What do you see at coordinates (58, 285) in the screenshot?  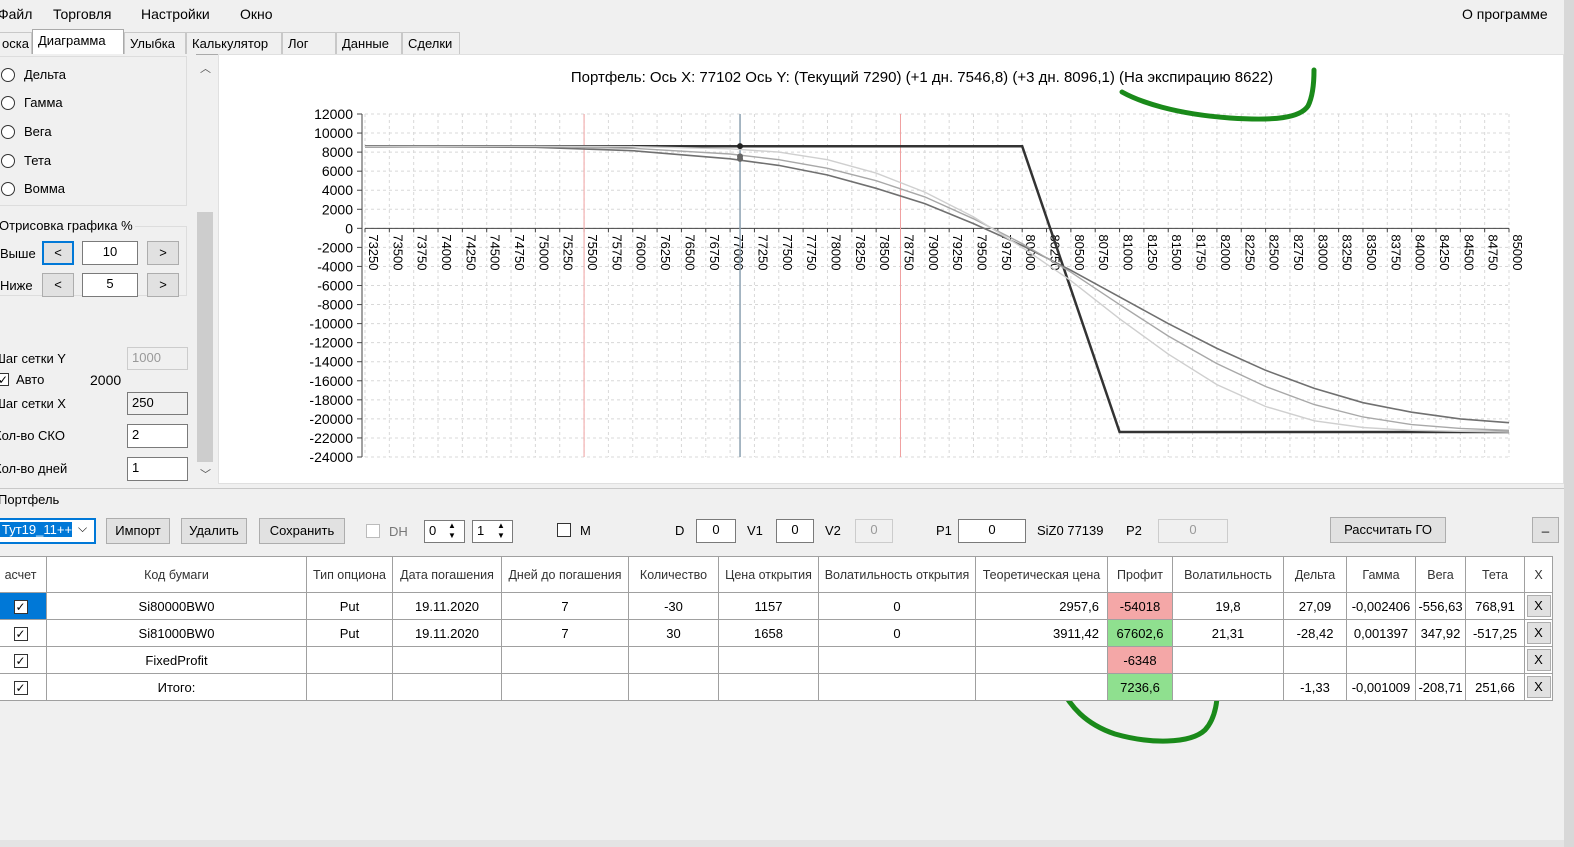 I see `below-decrease-button: <` at bounding box center [58, 285].